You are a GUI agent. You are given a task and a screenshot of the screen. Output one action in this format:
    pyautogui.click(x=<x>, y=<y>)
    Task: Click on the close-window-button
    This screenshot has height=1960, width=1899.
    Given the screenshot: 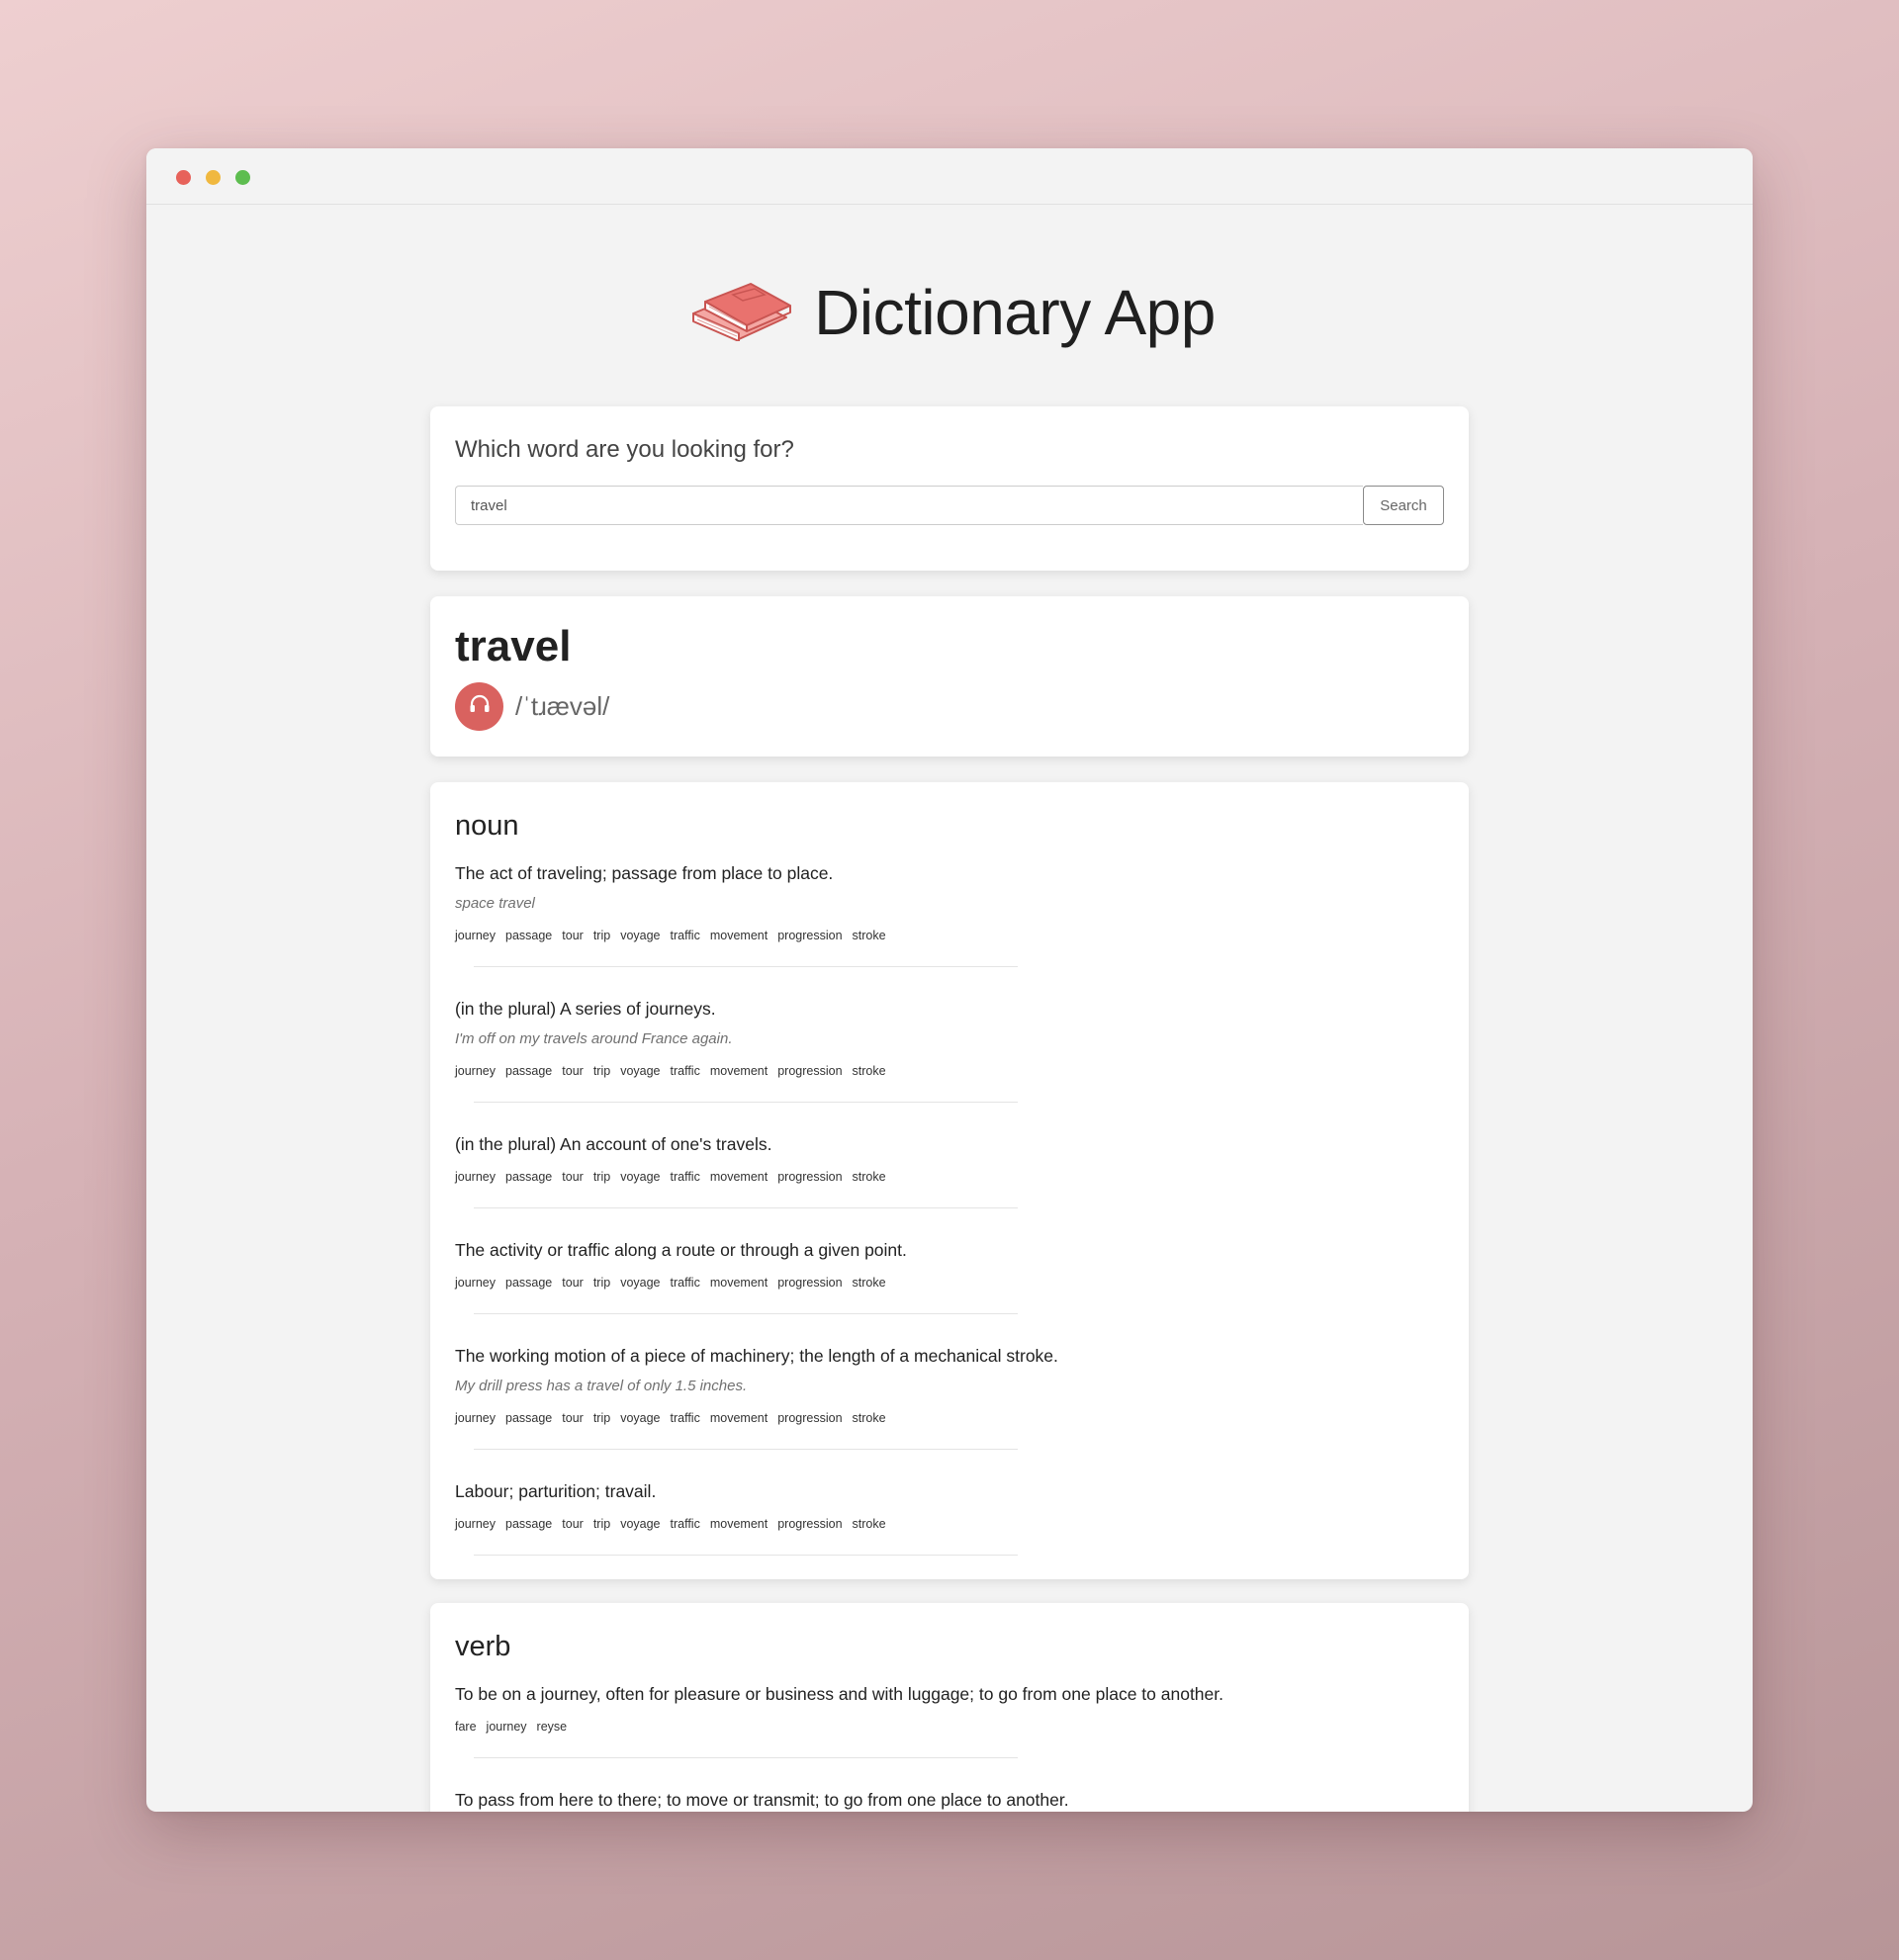 What is the action you would take?
    pyautogui.click(x=183, y=177)
    